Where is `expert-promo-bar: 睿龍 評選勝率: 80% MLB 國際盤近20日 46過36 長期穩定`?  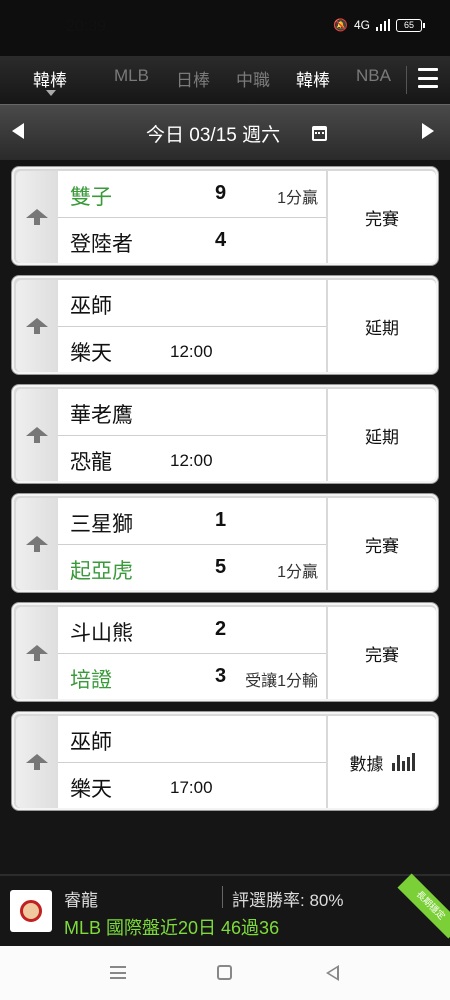
expert-promo-bar: 睿龍 評選勝率: 80% MLB 國際盤近20日 46過36 長期穩定 is located at coordinates (225, 909).